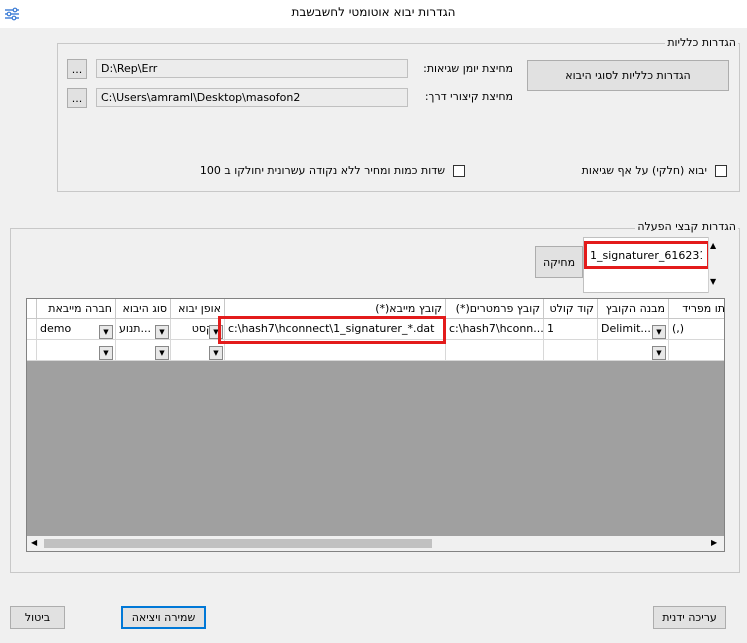 The height and width of the screenshot is (643, 747). What do you see at coordinates (32, 309) in the screenshot?
I see `grid-corner` at bounding box center [32, 309].